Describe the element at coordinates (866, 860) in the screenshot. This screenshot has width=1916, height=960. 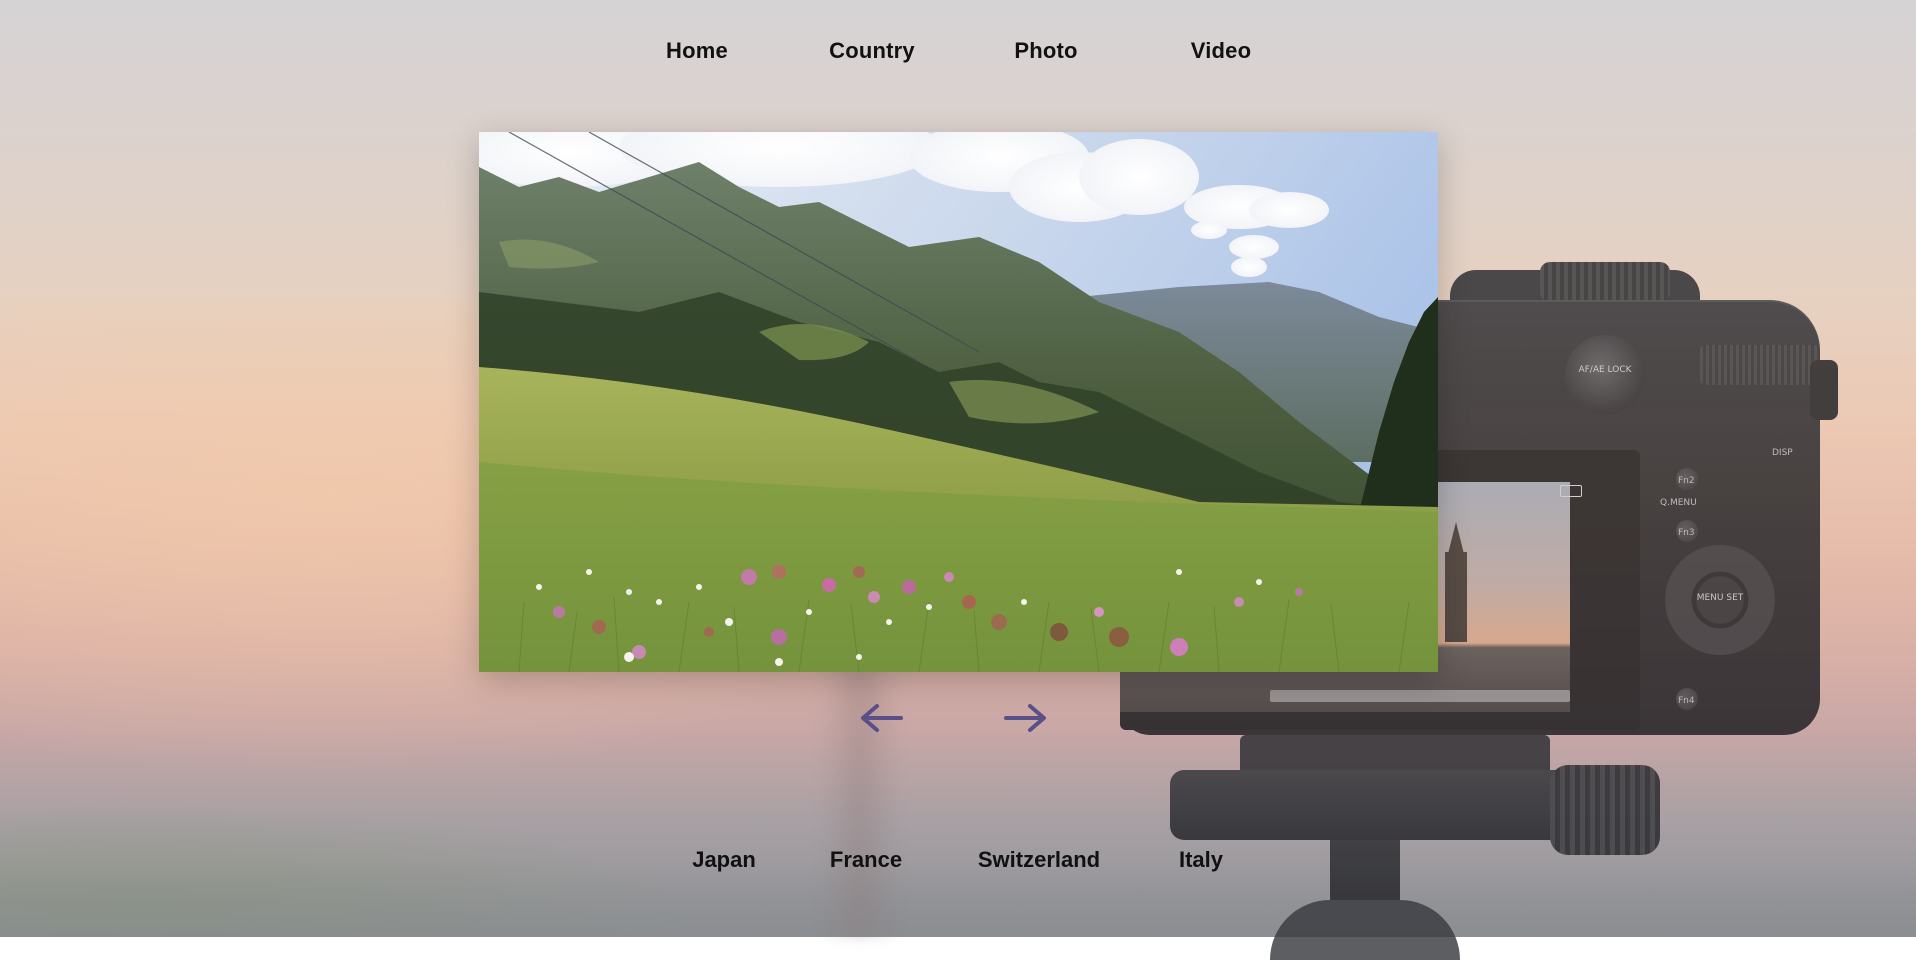
I see `country-france-link: France` at that location.